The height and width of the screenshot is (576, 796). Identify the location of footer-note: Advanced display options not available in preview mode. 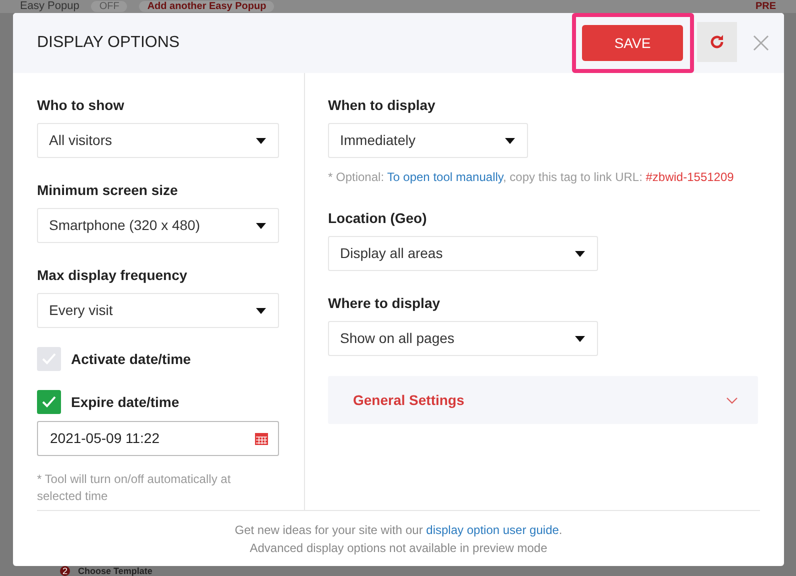
(399, 548).